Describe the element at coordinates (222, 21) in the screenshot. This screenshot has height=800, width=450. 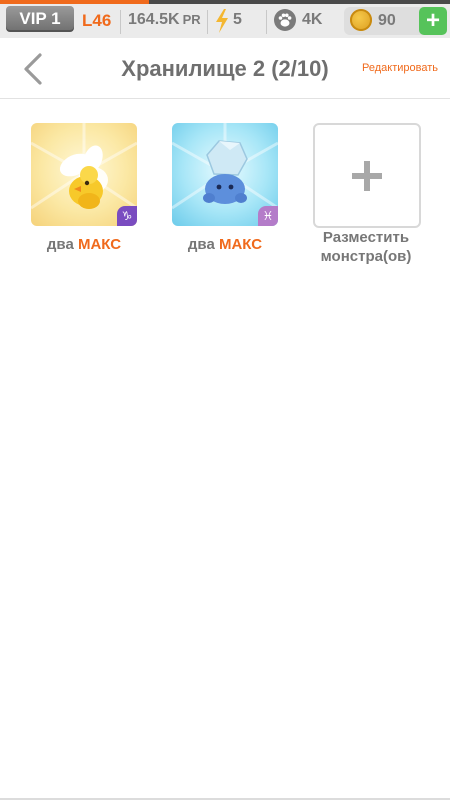
I see `lightning-icon` at that location.